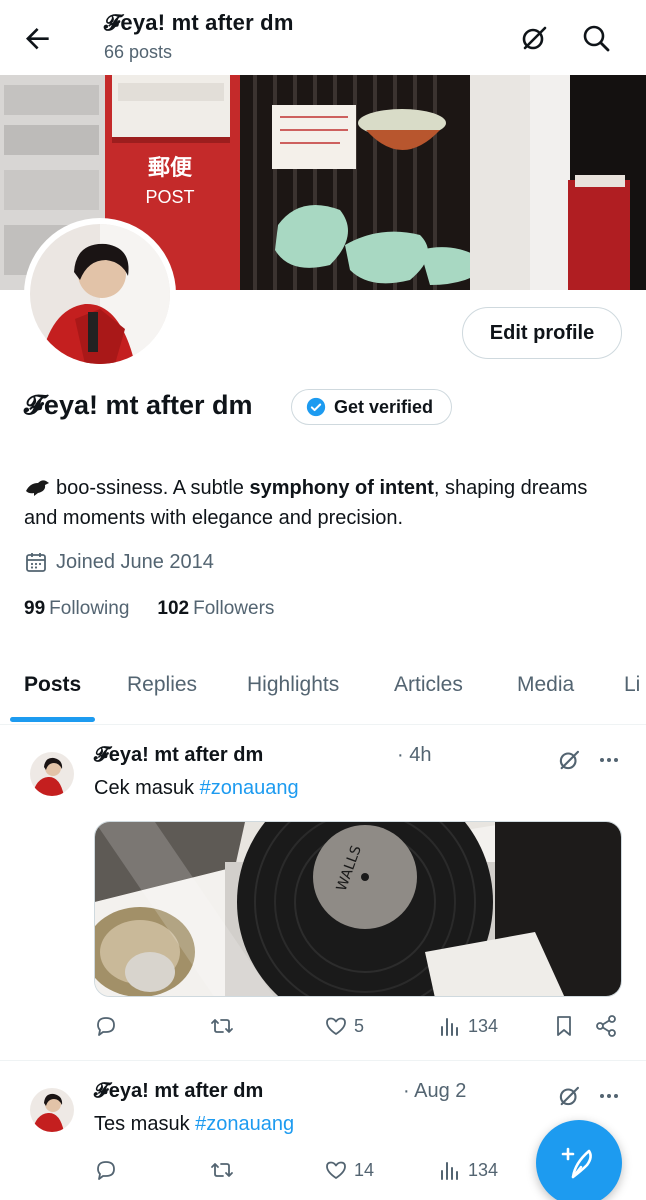  I want to click on following-link: 99 Following, so click(76, 609).